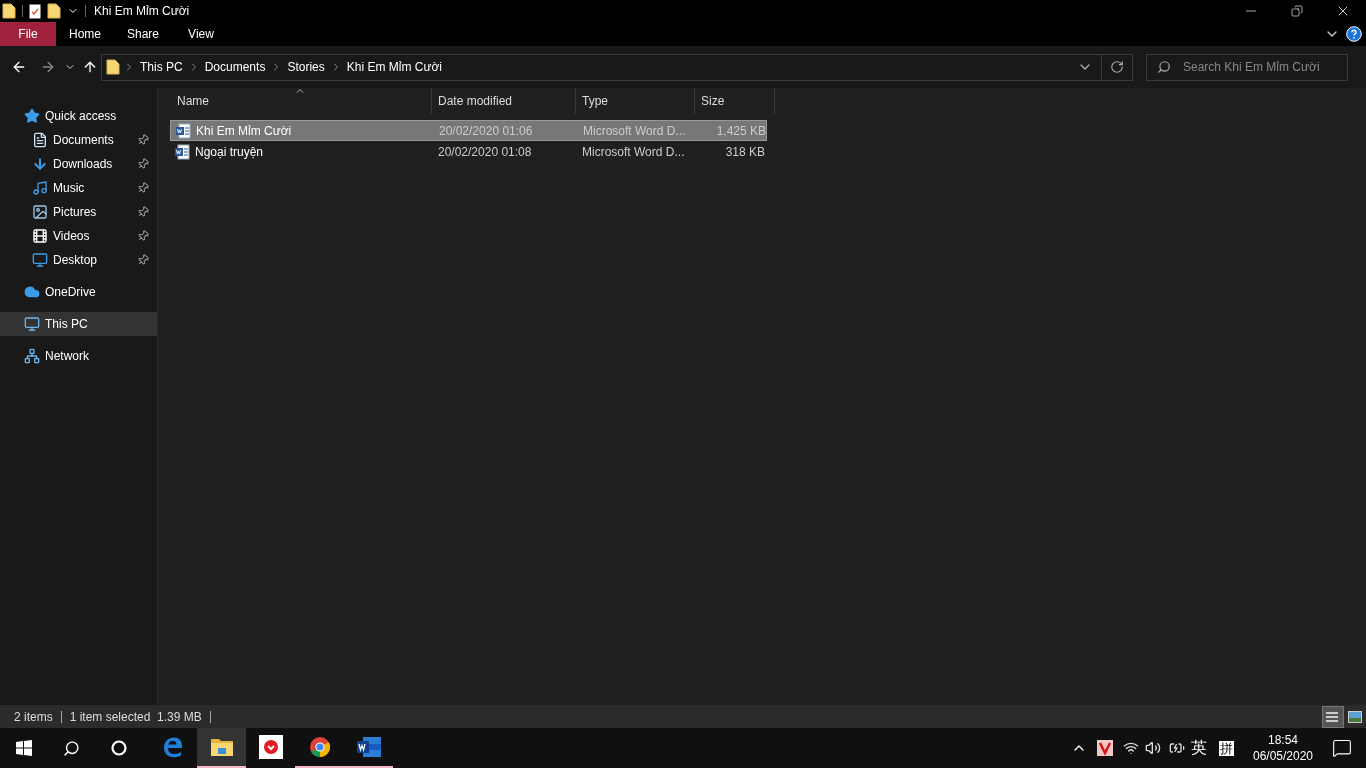 The image size is (1366, 768). What do you see at coordinates (485, 152) in the screenshot?
I see `date-cell-text: 20/02/2020 01:08` at bounding box center [485, 152].